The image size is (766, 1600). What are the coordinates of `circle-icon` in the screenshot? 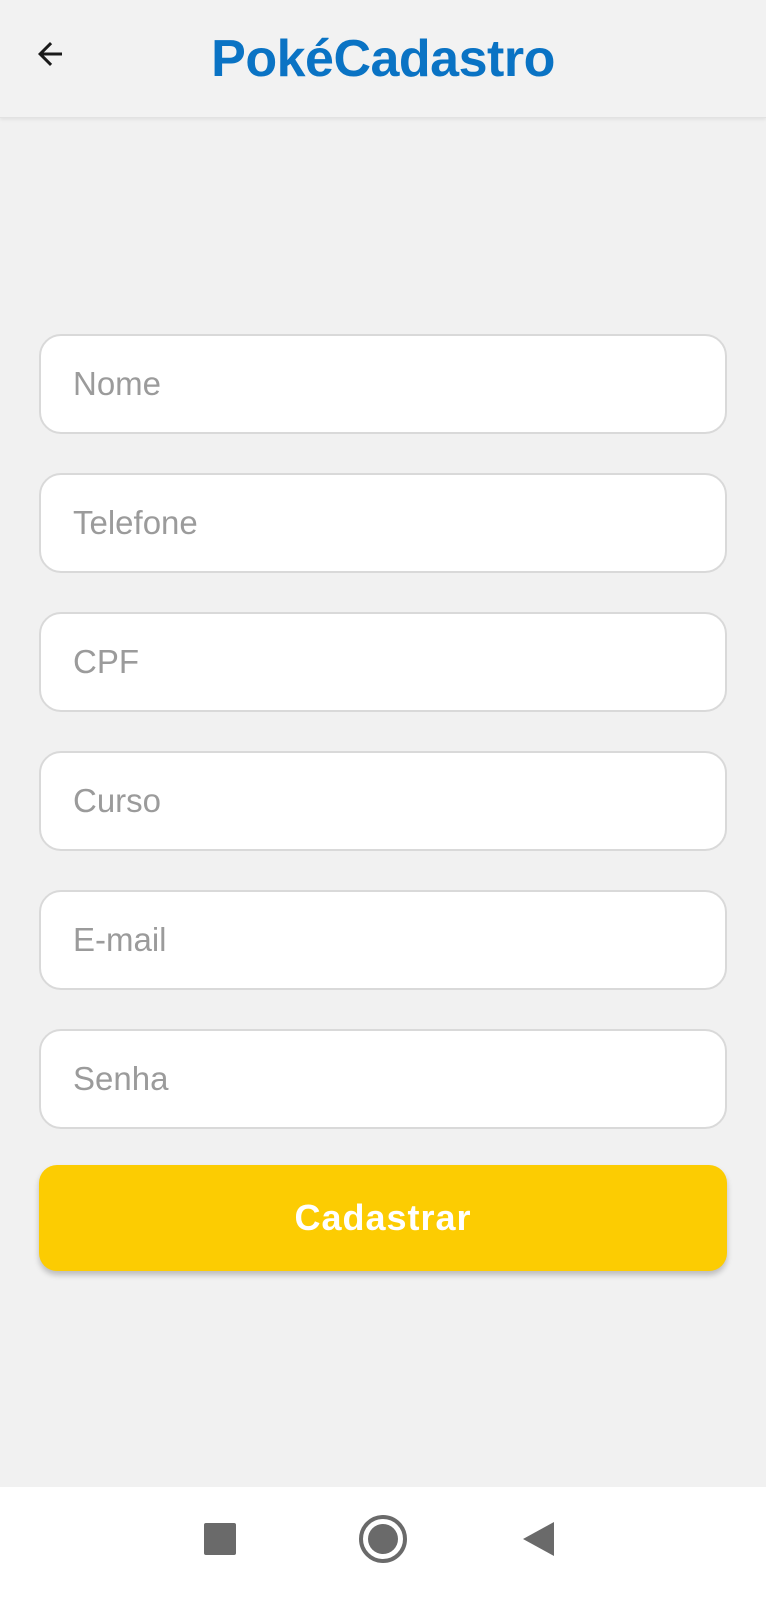 It's located at (383, 1539).